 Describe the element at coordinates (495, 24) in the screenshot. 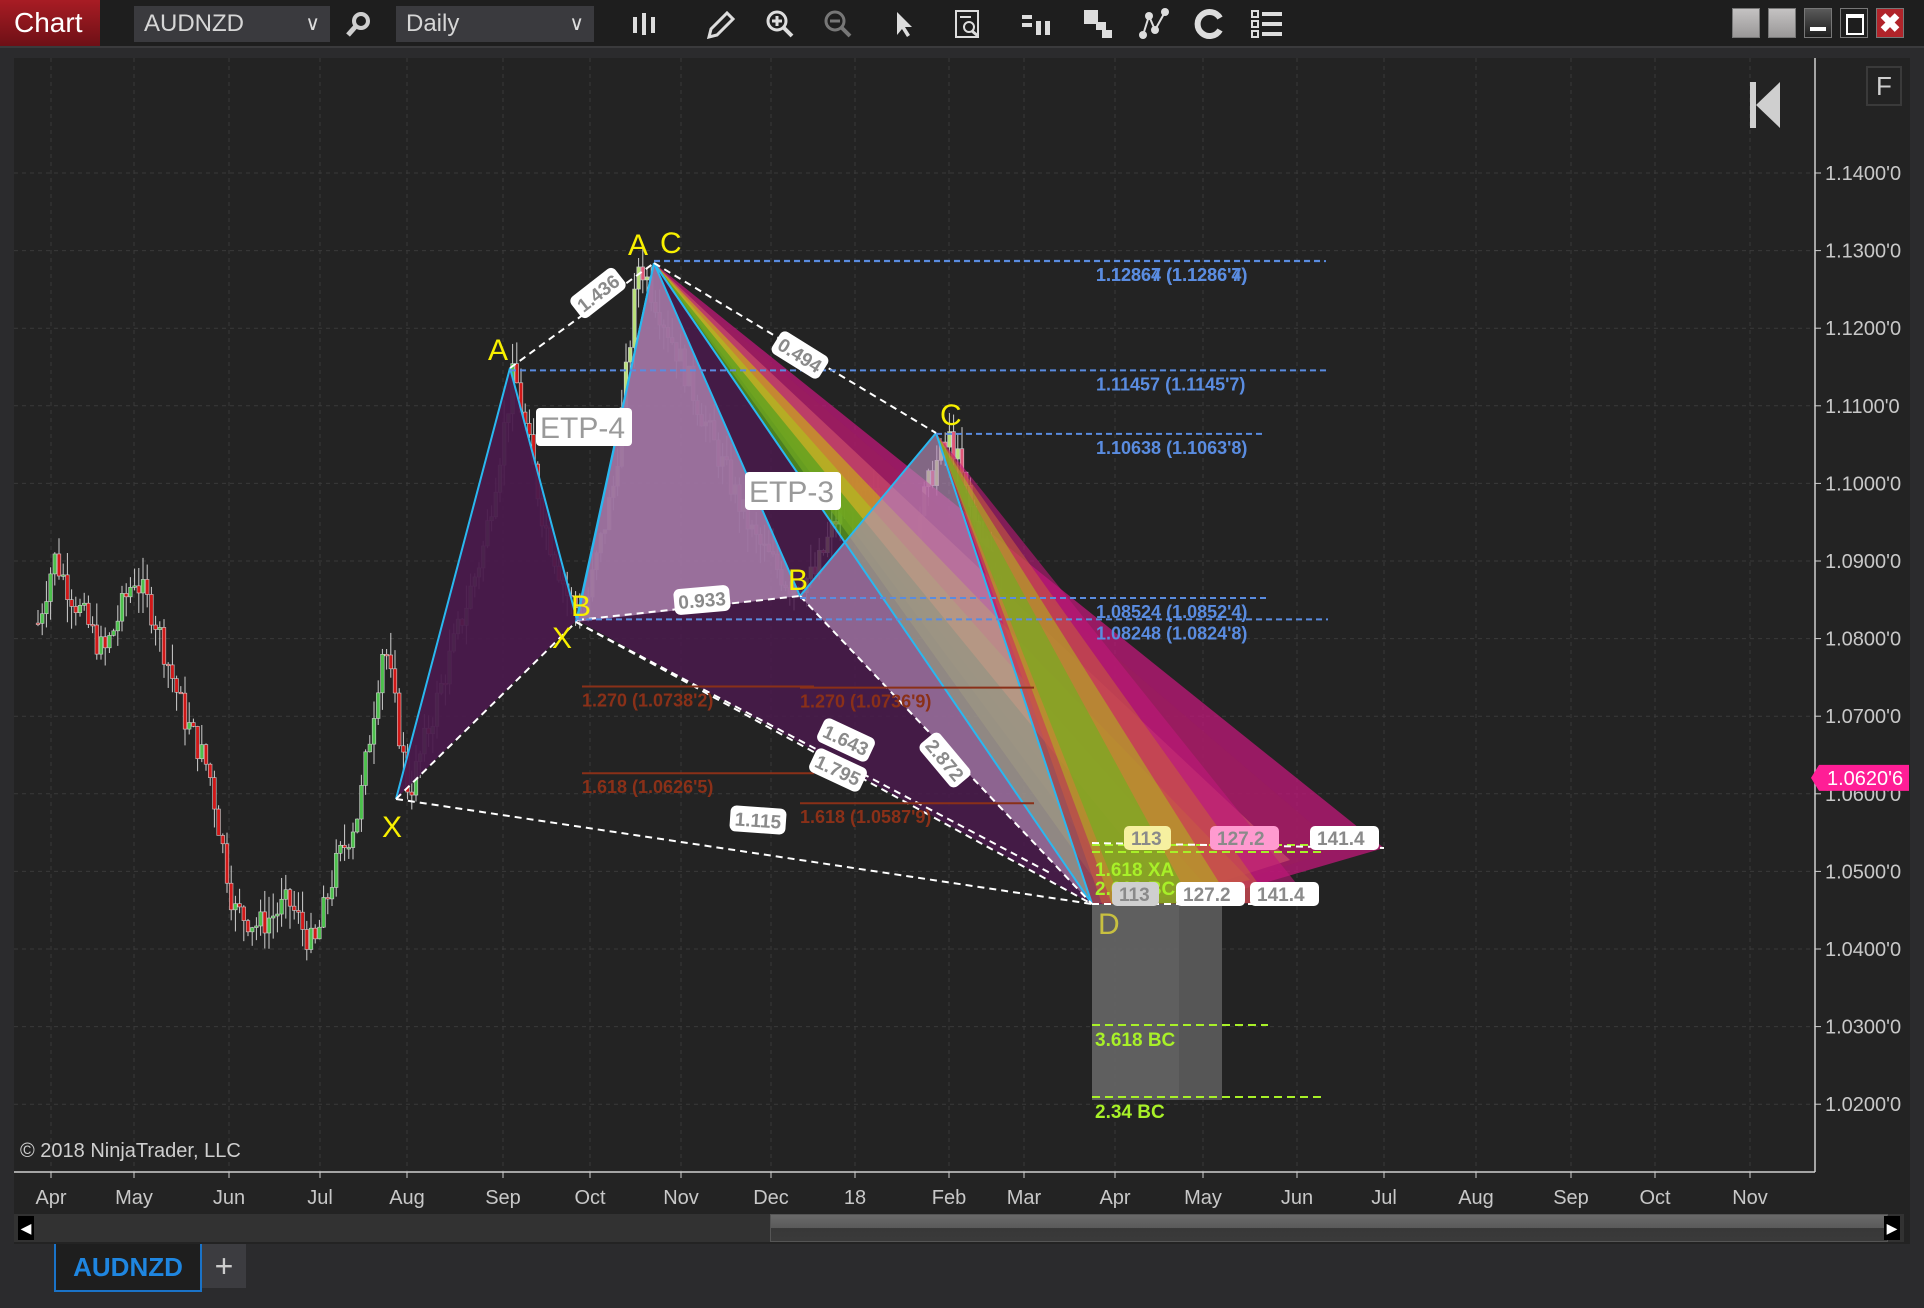

I see `interval-selector: Daily ∨` at that location.